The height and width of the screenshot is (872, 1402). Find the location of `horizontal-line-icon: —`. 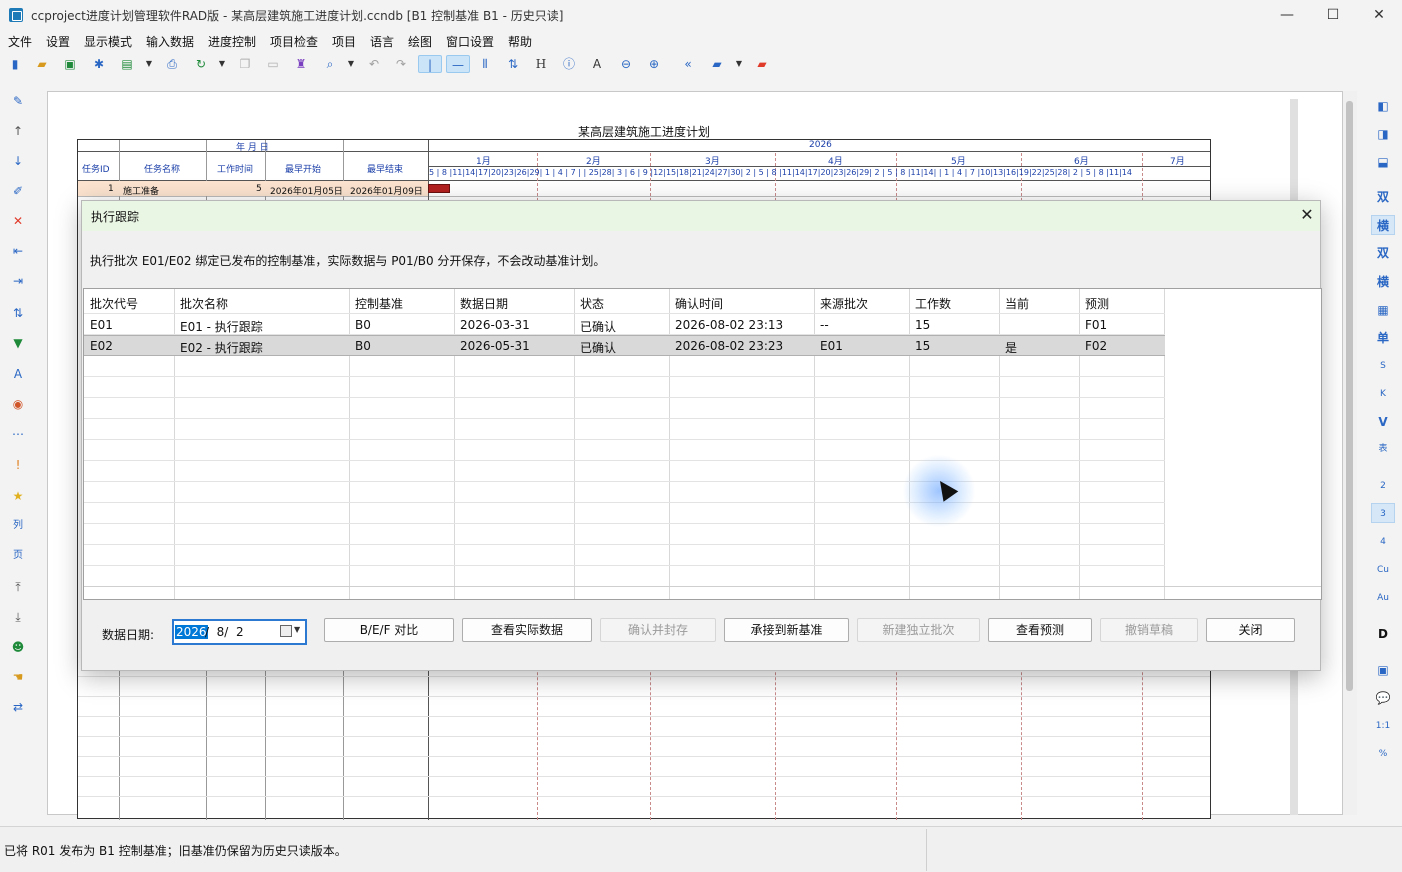

horizontal-line-icon: — is located at coordinates (458, 64).